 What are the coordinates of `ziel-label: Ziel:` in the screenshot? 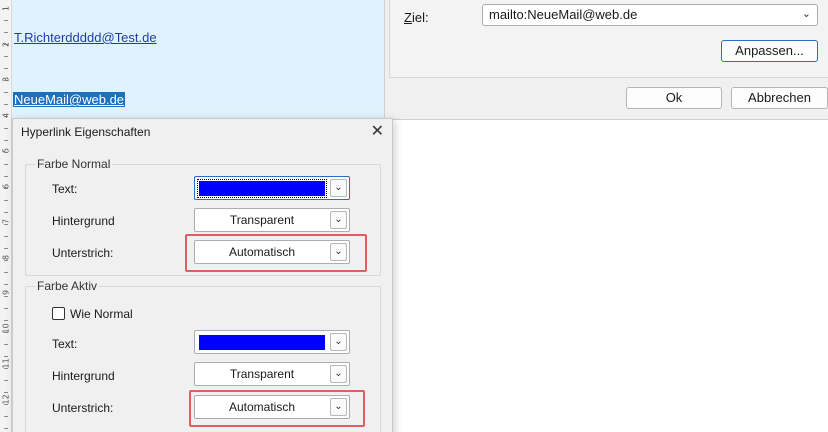 It's located at (416, 17).